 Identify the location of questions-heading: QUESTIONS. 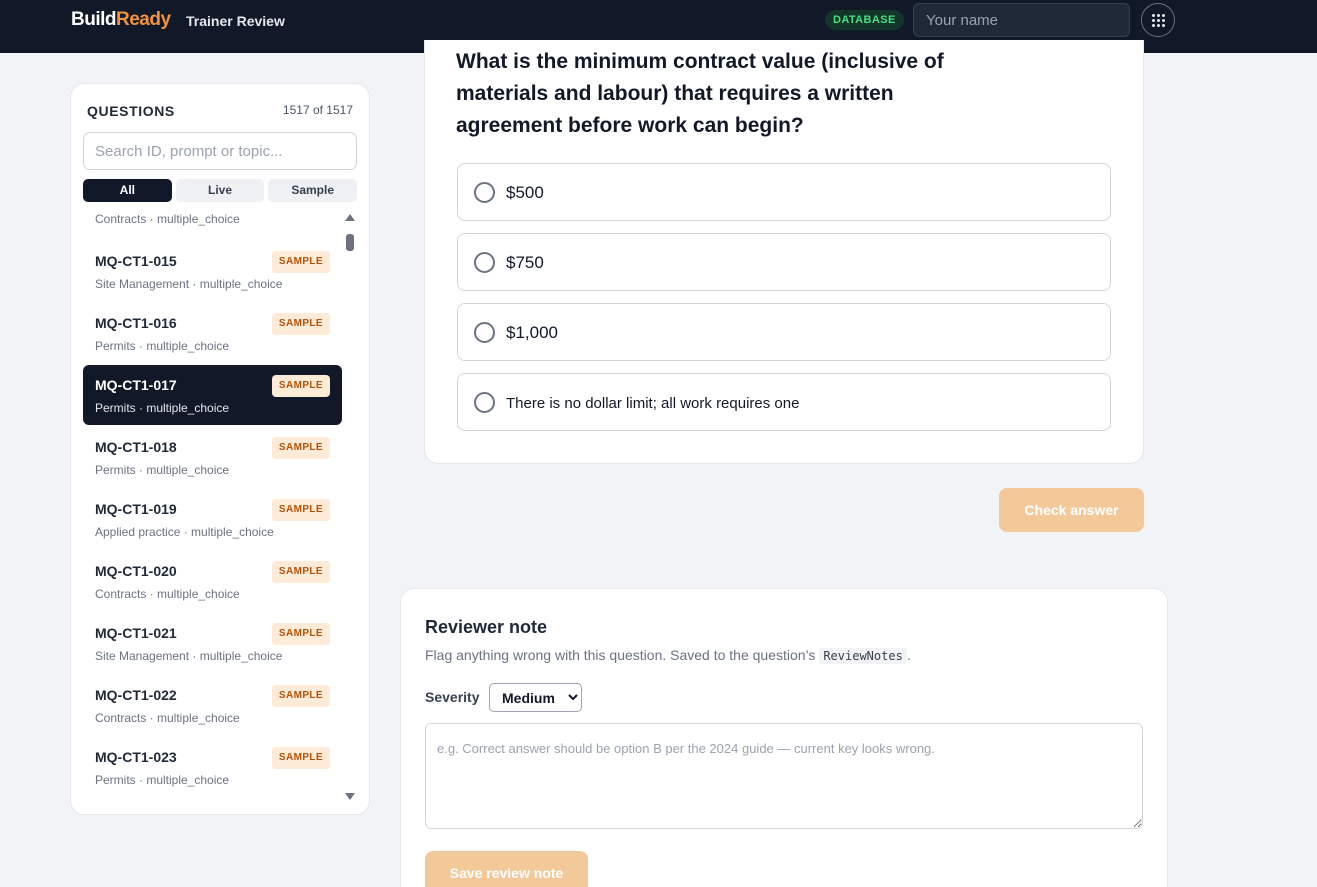
(131, 111).